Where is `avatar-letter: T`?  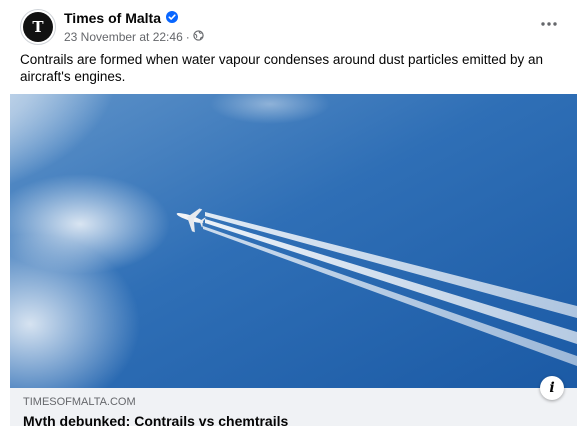 avatar-letter: T is located at coordinates (38, 27).